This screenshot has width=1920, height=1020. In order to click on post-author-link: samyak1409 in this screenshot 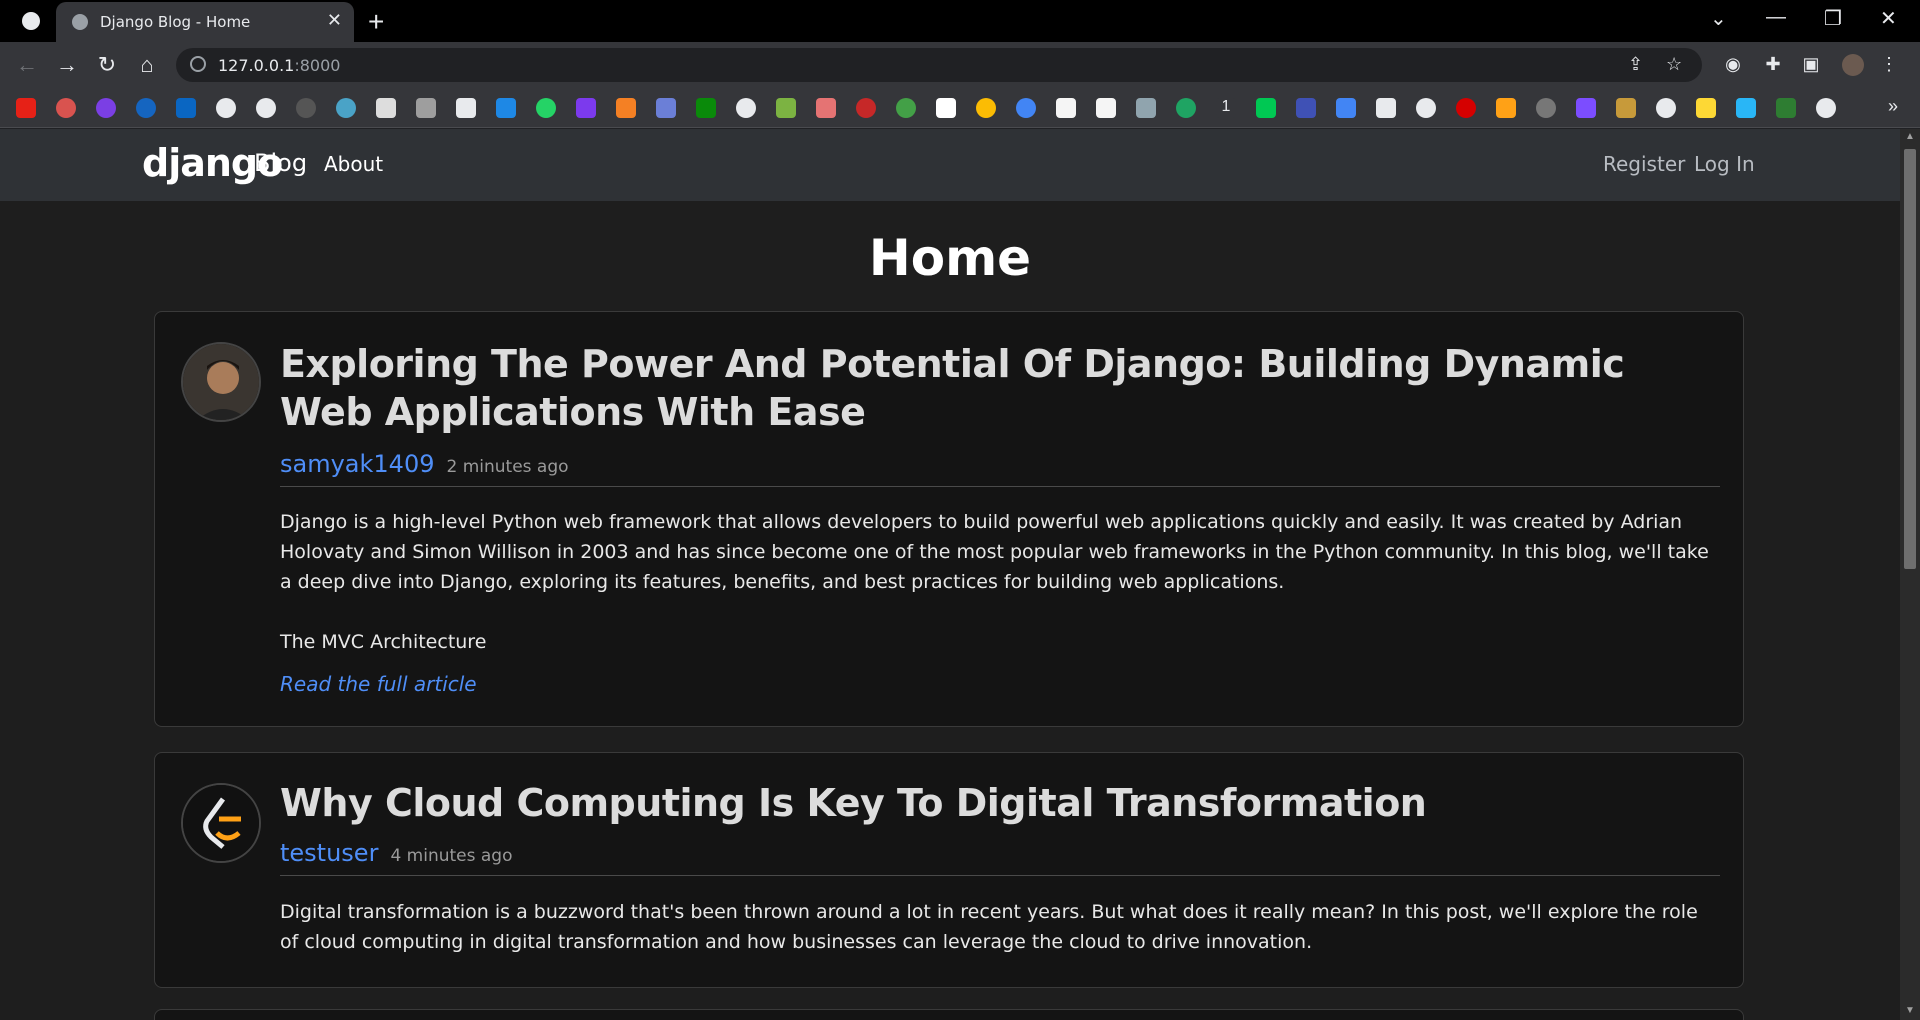, I will do `click(357, 464)`.